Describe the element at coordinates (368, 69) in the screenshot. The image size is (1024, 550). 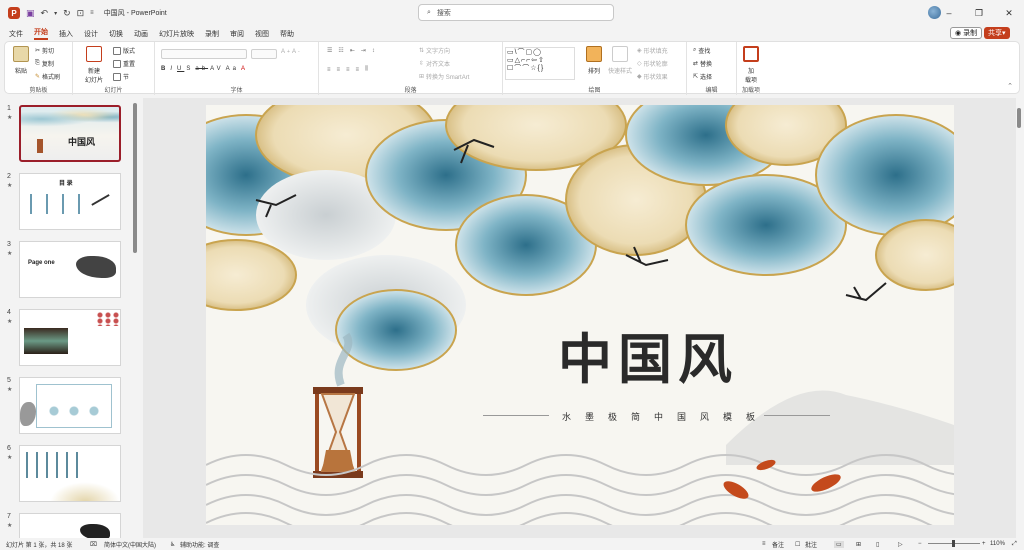
I see `columns-icon: ⫼` at that location.